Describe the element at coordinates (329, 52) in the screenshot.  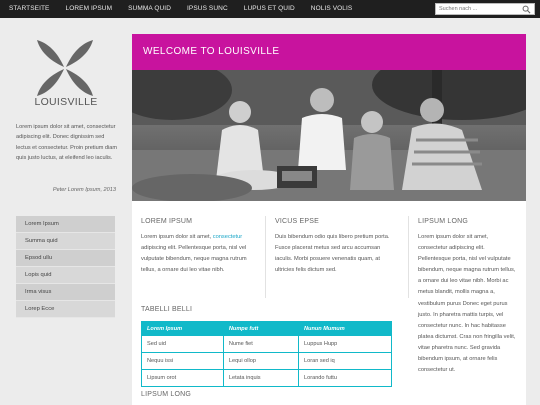
I see `welcome-banner: WELCOME TO LOUISVILLE` at that location.